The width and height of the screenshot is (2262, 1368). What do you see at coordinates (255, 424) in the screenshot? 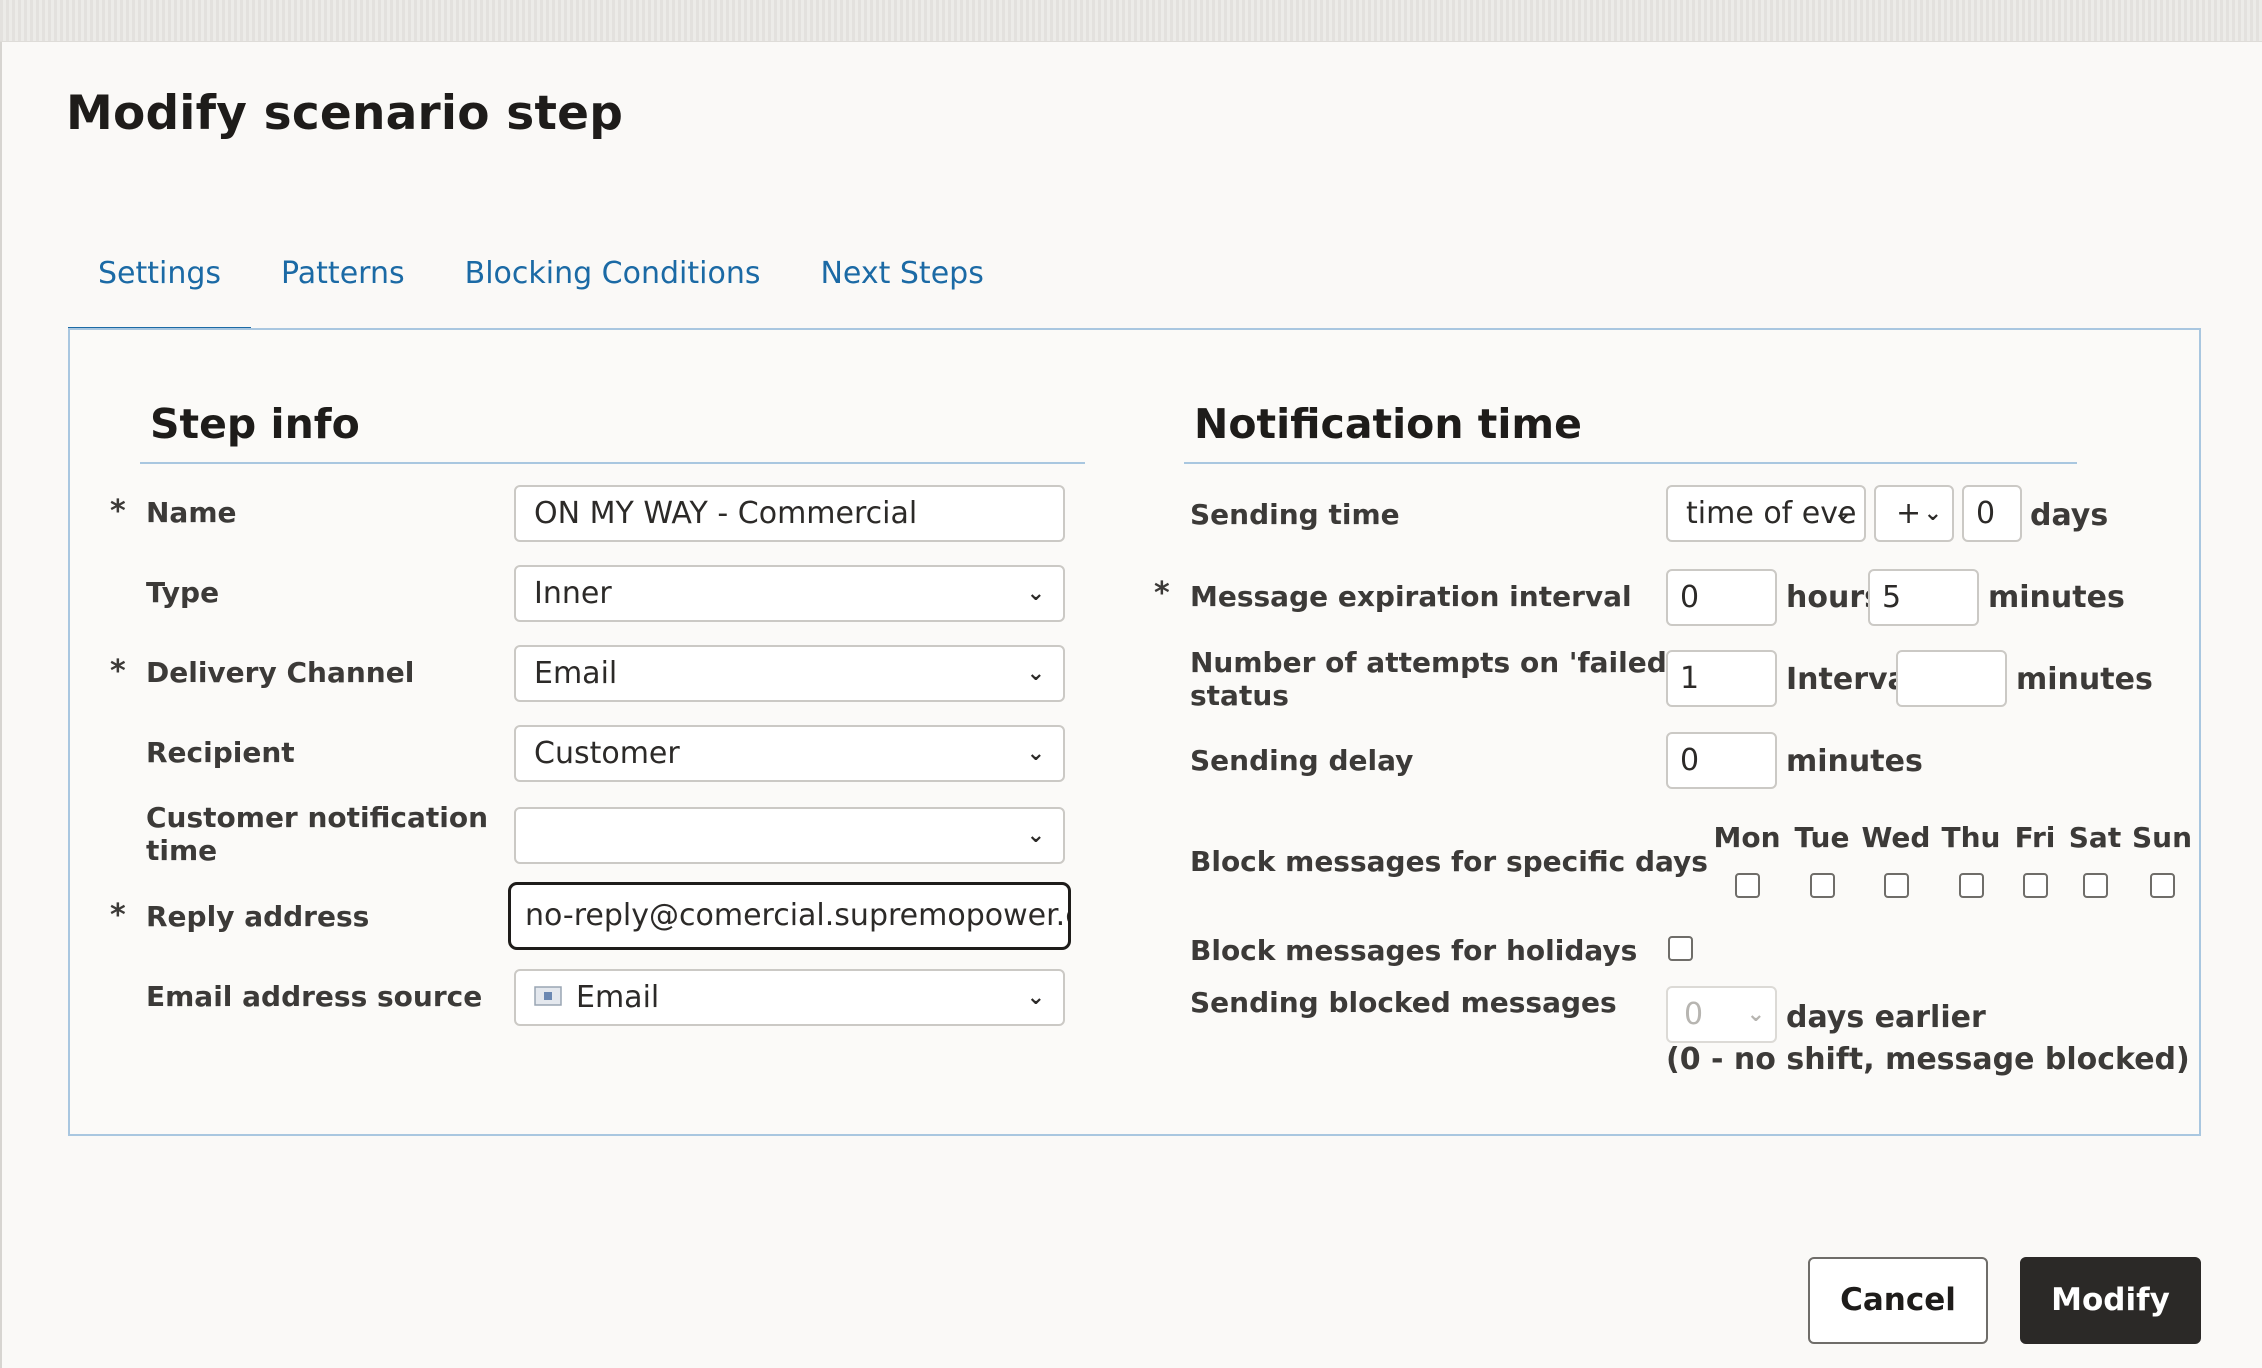
I see `step-info-heading: Step info` at bounding box center [255, 424].